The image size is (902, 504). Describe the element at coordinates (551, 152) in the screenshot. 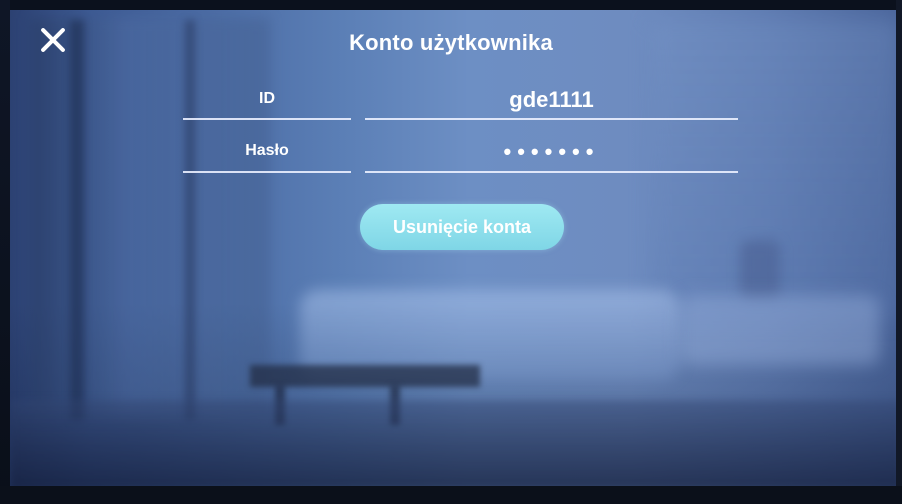

I see `password-field: •••••••` at that location.